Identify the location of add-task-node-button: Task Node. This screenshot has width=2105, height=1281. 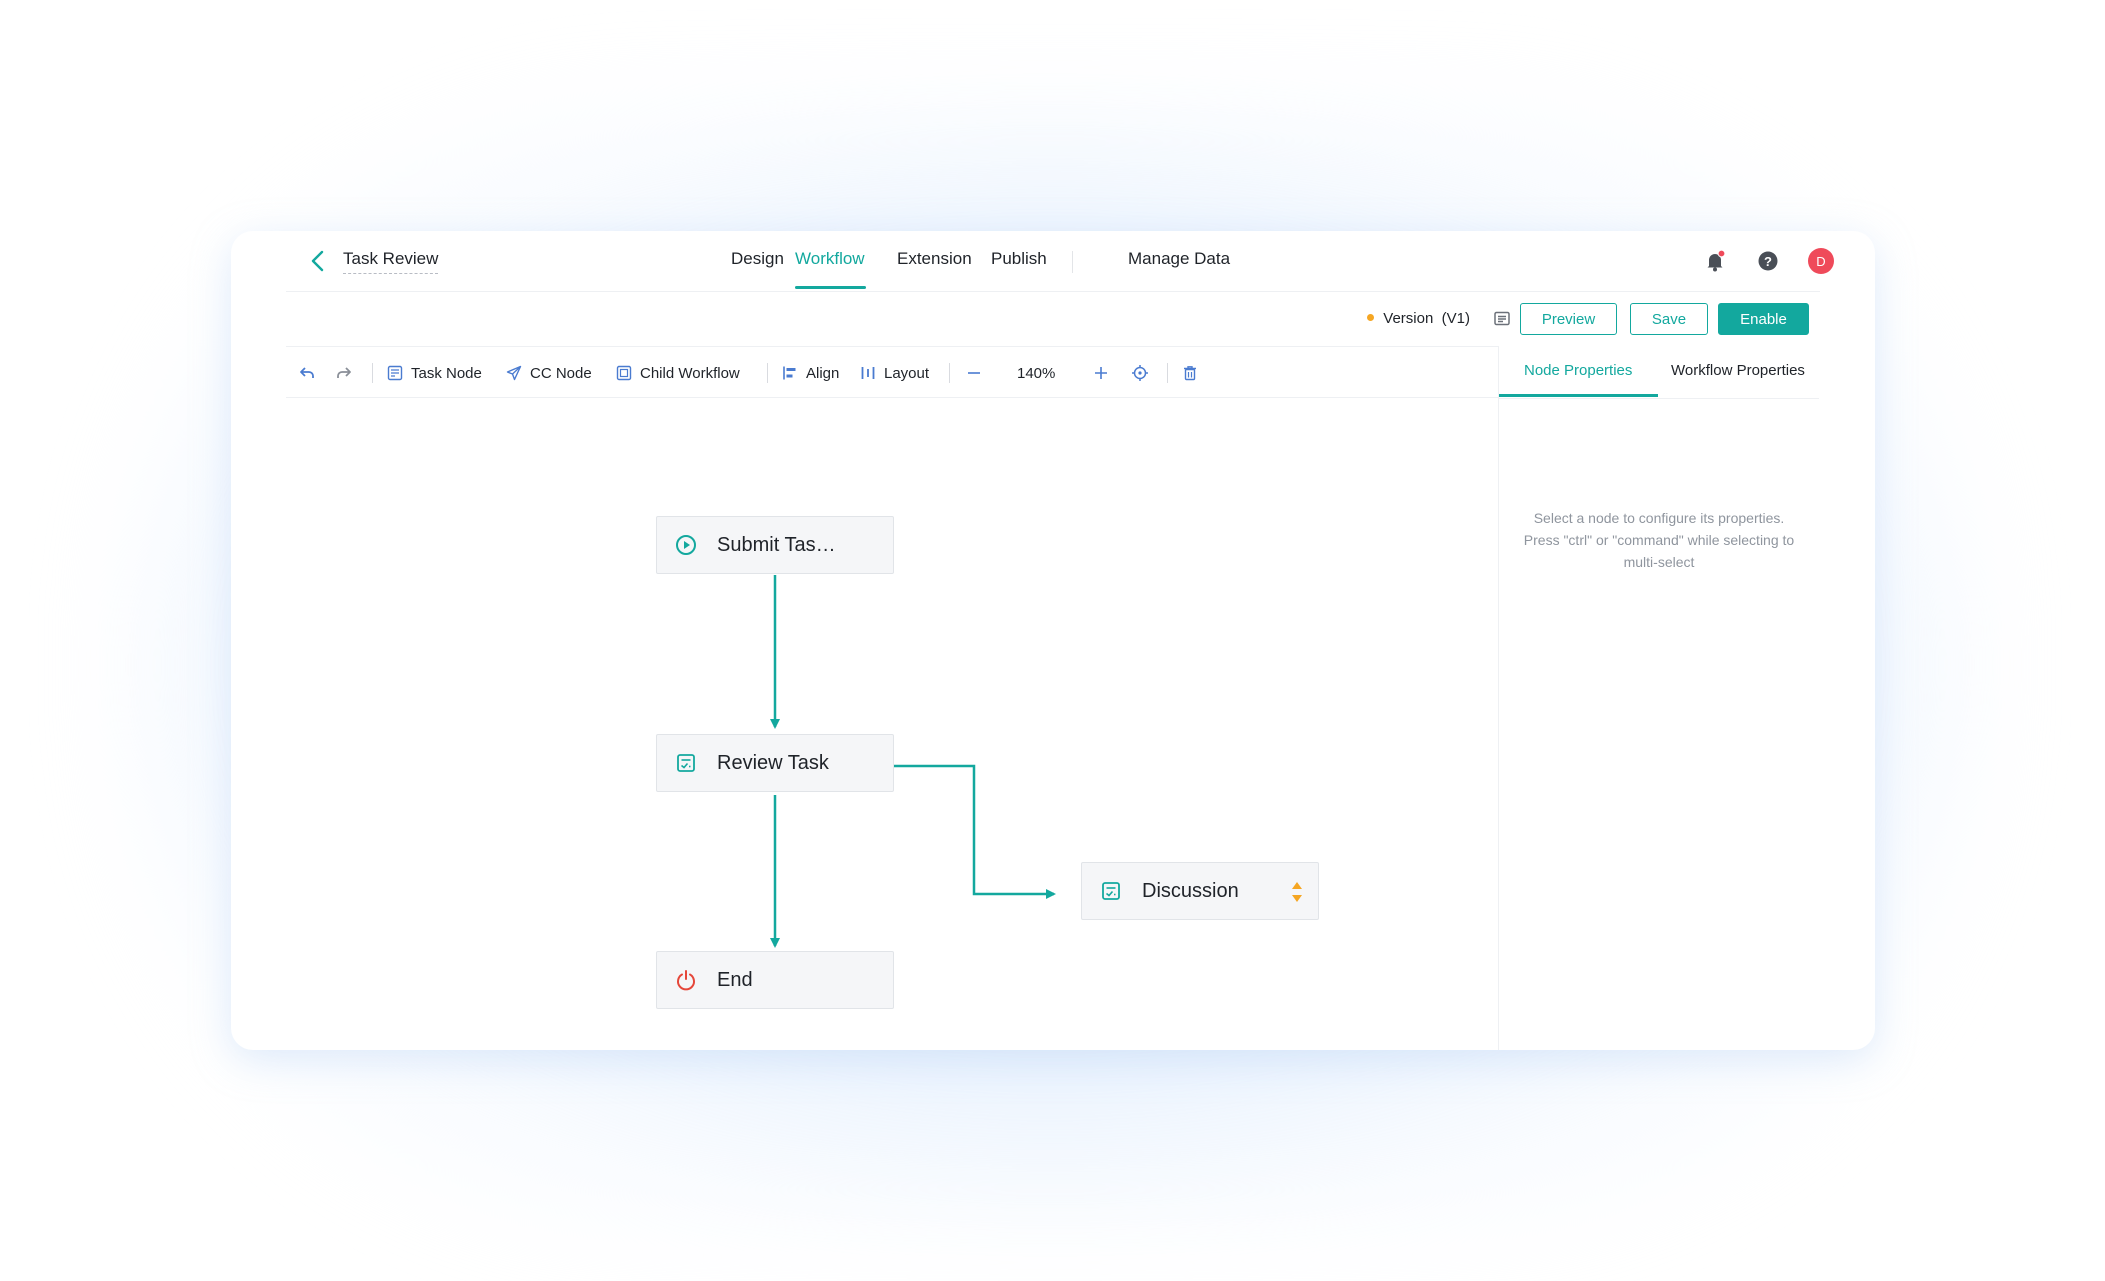
(434, 373).